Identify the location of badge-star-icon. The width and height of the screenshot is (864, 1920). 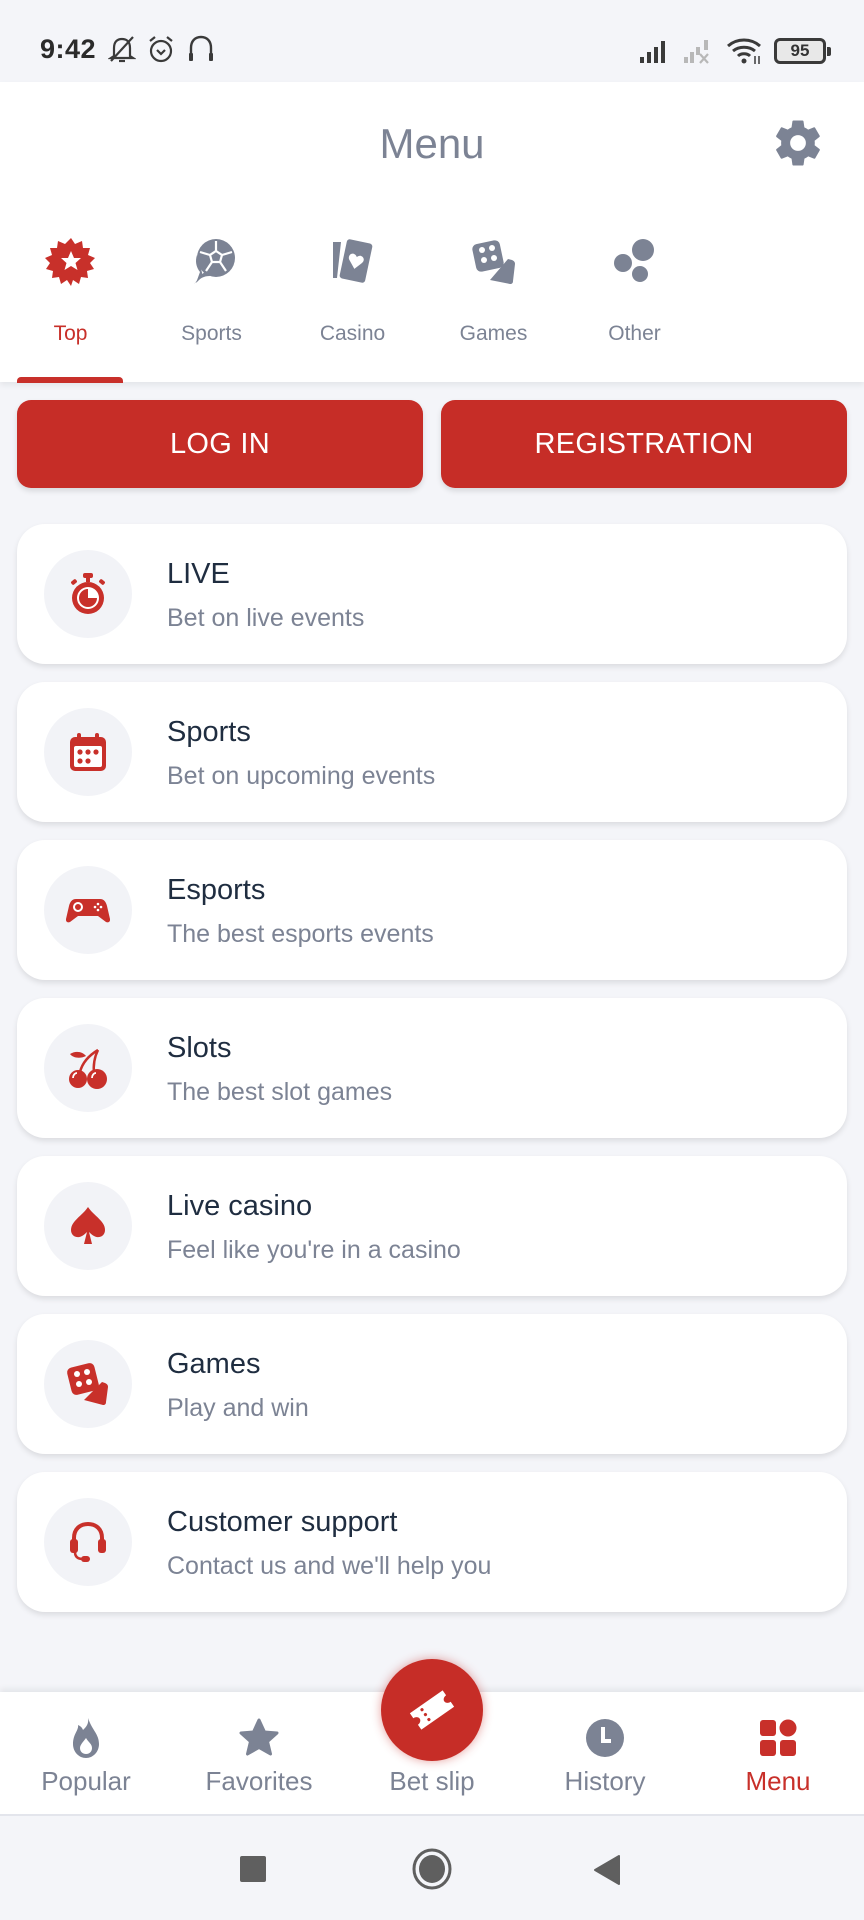
(70, 262).